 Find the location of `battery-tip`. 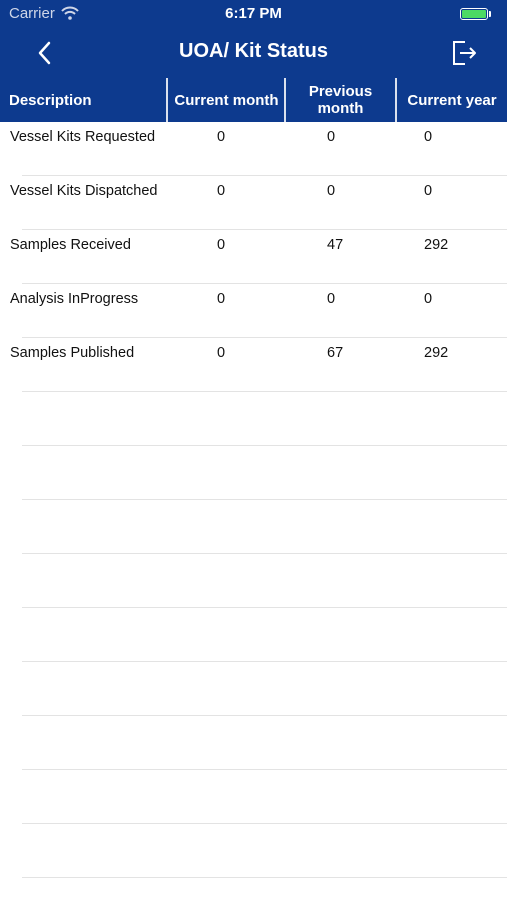

battery-tip is located at coordinates (490, 14).